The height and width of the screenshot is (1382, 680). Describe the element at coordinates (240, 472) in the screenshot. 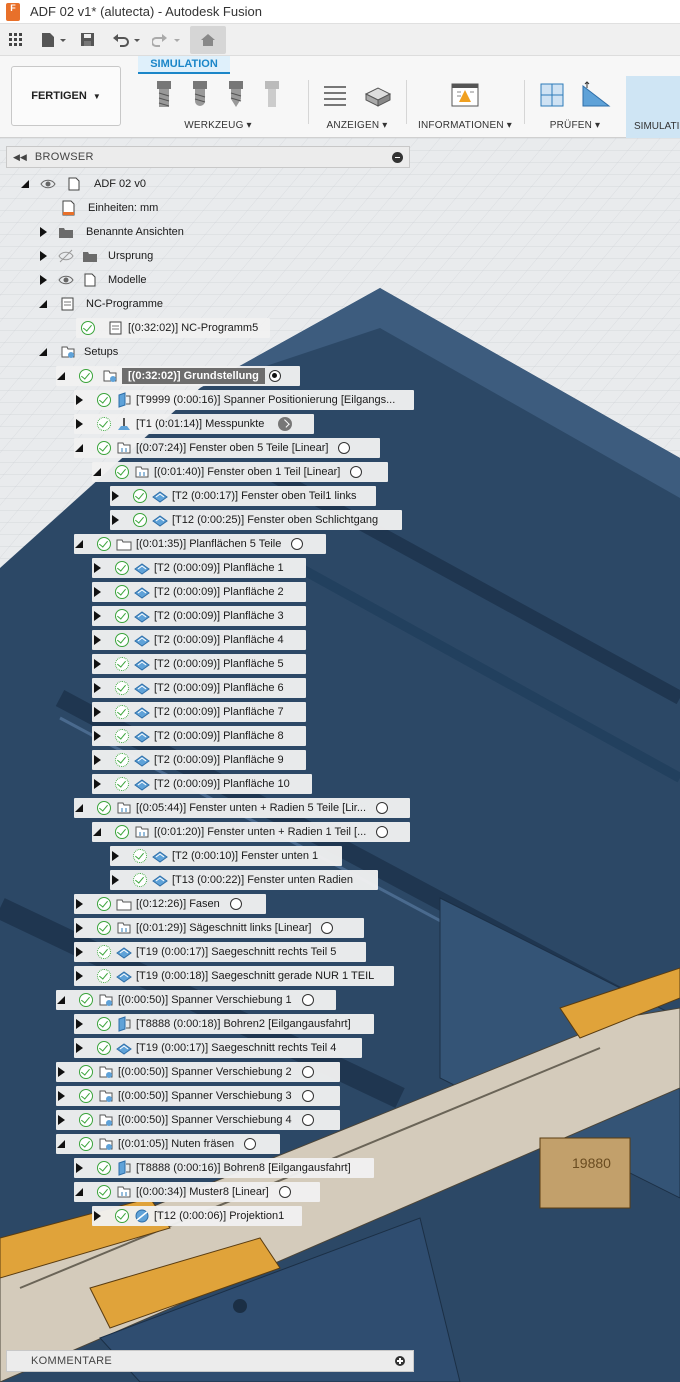

I see `tree-item-pattern: [(0:01:40)] Fenster oben 1 Teil [Linear]` at that location.